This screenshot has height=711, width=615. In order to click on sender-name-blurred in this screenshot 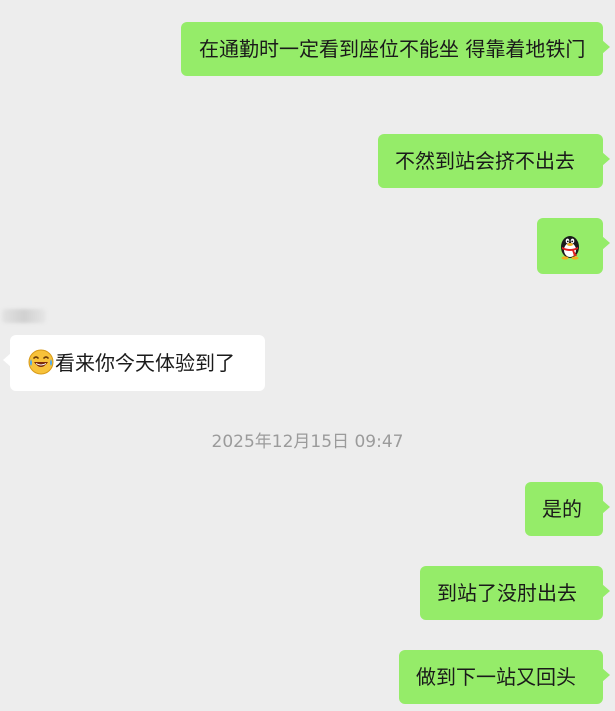, I will do `click(24, 316)`.